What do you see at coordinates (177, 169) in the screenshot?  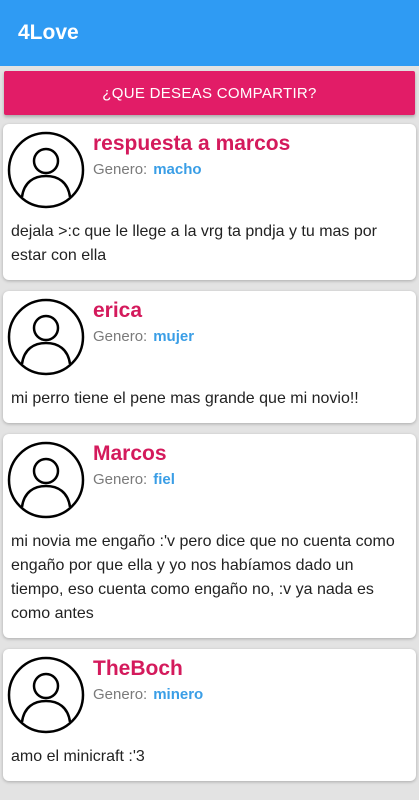 I see `gender-value: macho` at bounding box center [177, 169].